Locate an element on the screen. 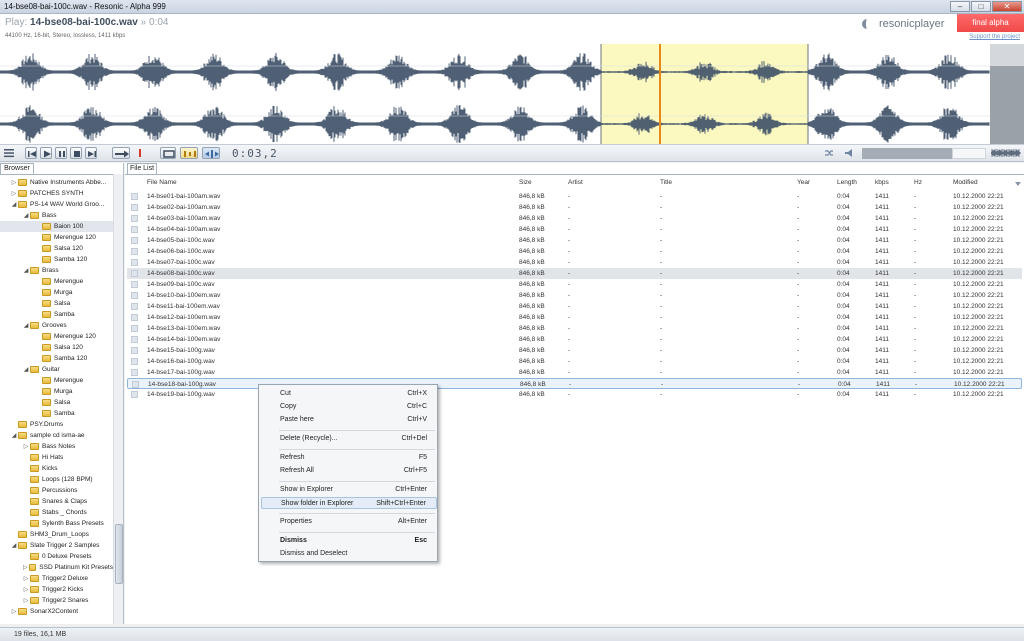 Image resolution: width=1024 pixels, height=641 pixels. tree-item: ◢ Slate Trigger 2 Samples is located at coordinates (56, 545).